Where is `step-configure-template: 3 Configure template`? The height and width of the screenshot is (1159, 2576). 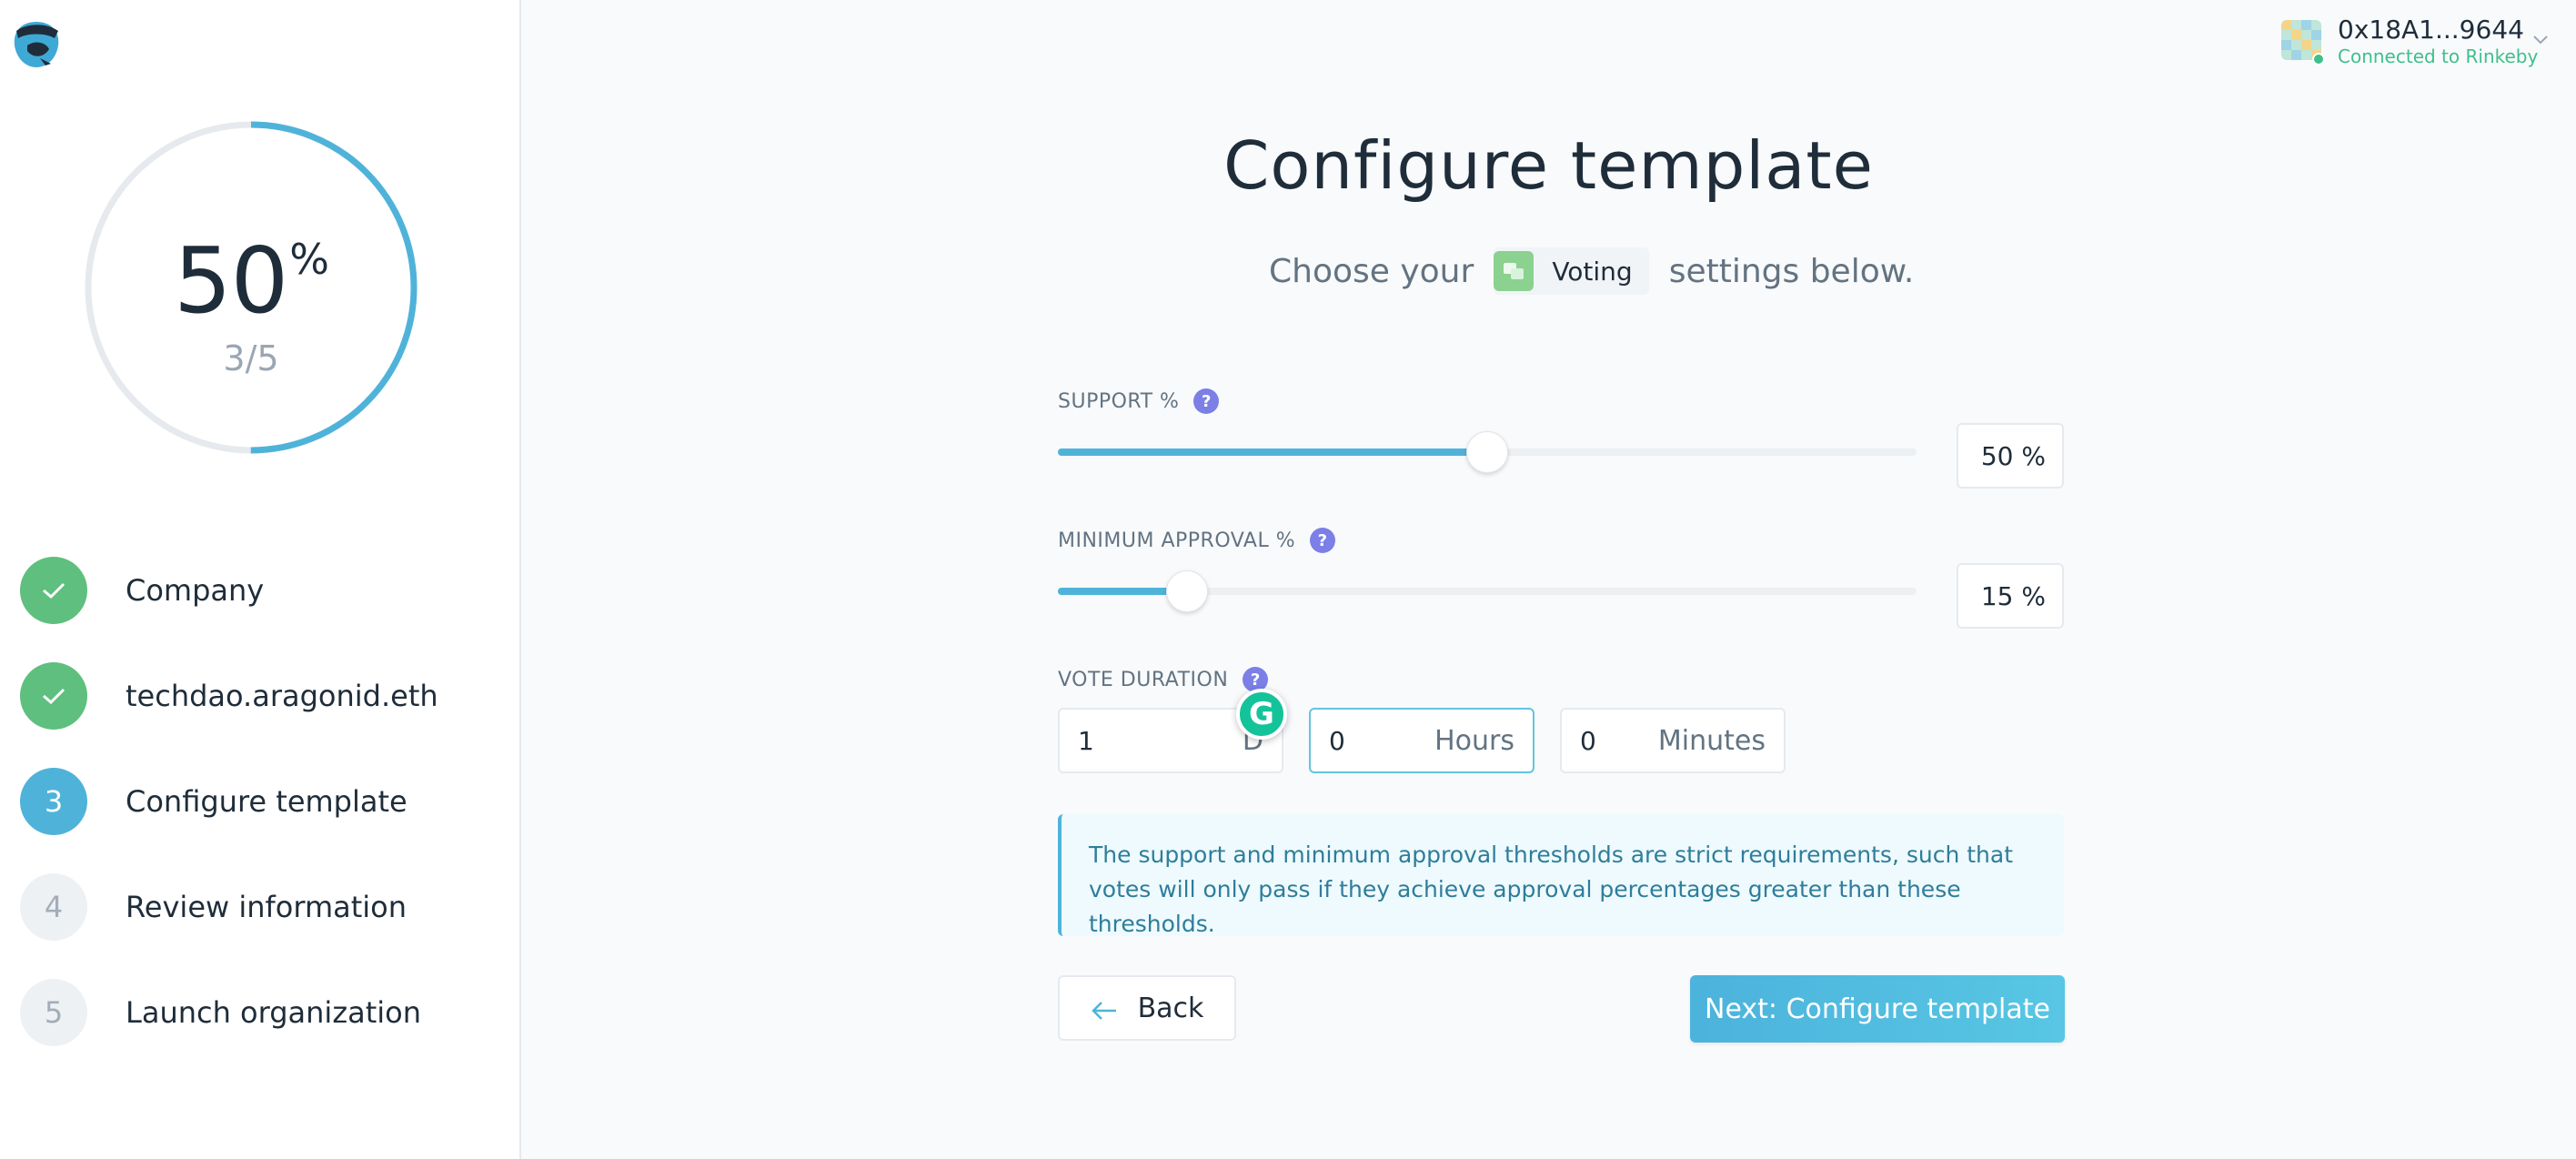
step-configure-template: 3 Configure template is located at coordinates (256, 801).